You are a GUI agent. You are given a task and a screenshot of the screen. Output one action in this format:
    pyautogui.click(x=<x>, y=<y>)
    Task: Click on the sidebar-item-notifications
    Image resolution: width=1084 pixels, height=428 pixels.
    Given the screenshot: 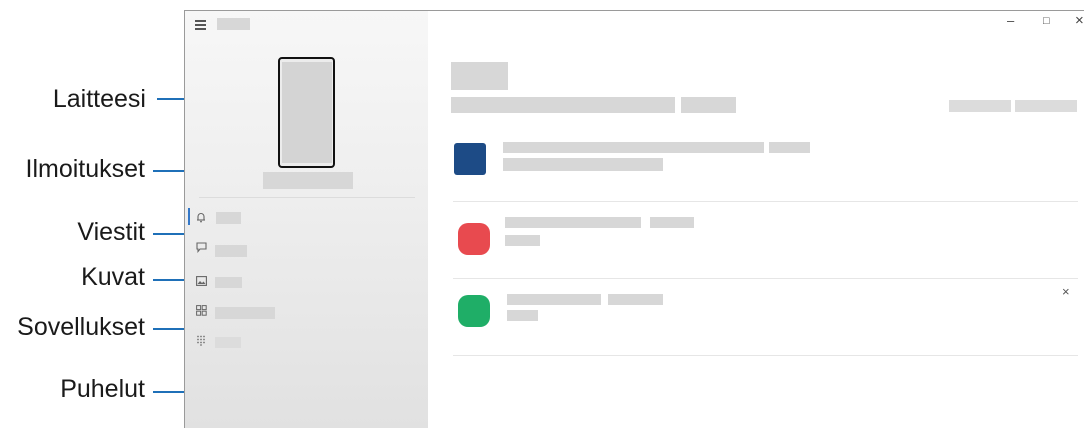 What is the action you would take?
    pyautogui.click(x=223, y=218)
    